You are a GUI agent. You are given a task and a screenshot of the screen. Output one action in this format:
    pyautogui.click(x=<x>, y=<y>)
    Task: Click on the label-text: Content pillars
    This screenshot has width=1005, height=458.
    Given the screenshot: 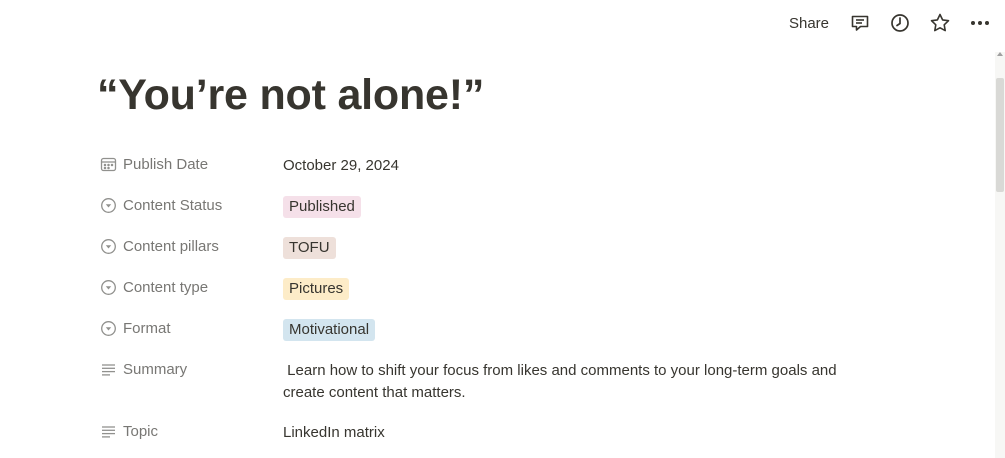 What is the action you would take?
    pyautogui.click(x=171, y=246)
    